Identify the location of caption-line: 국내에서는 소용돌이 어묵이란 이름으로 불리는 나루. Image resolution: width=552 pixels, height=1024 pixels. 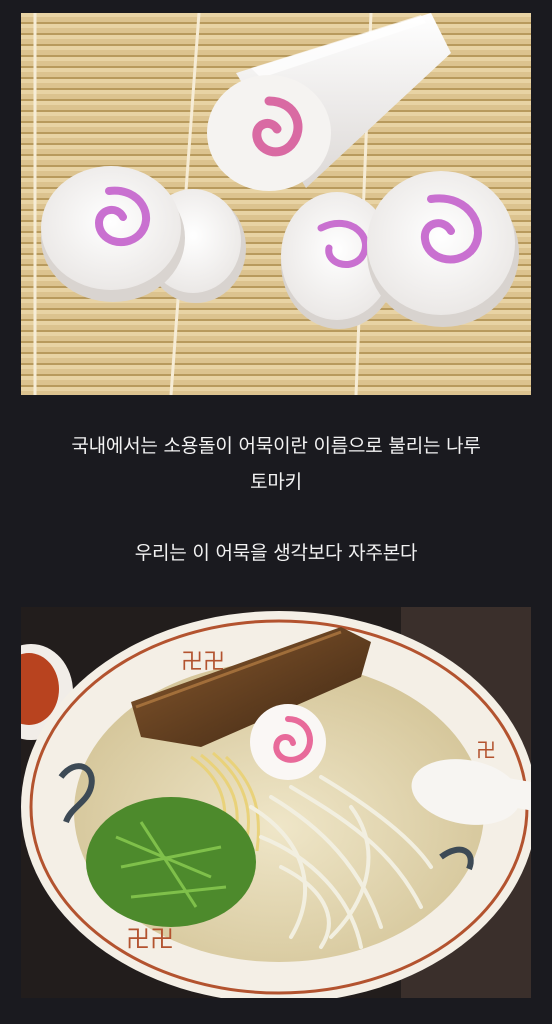
(276, 446).